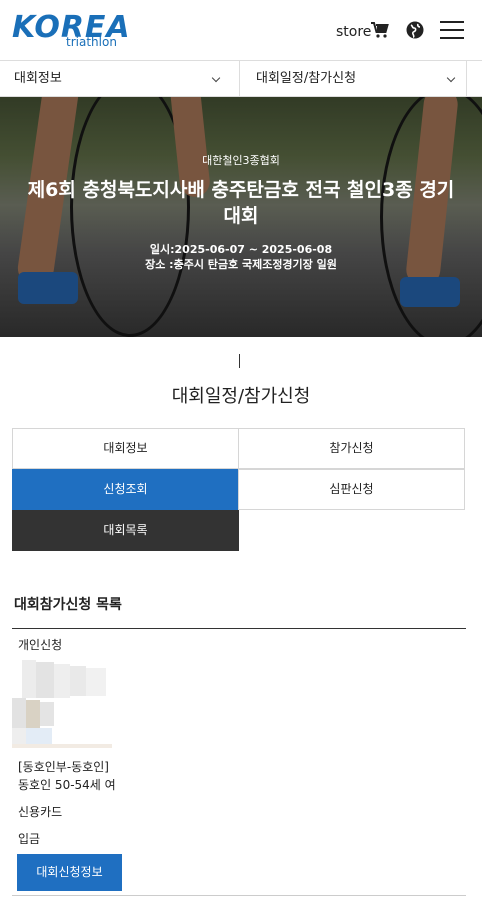 This screenshot has height=907, width=497. What do you see at coordinates (91, 42) in the screenshot?
I see `logo-subtitle: triathlon` at bounding box center [91, 42].